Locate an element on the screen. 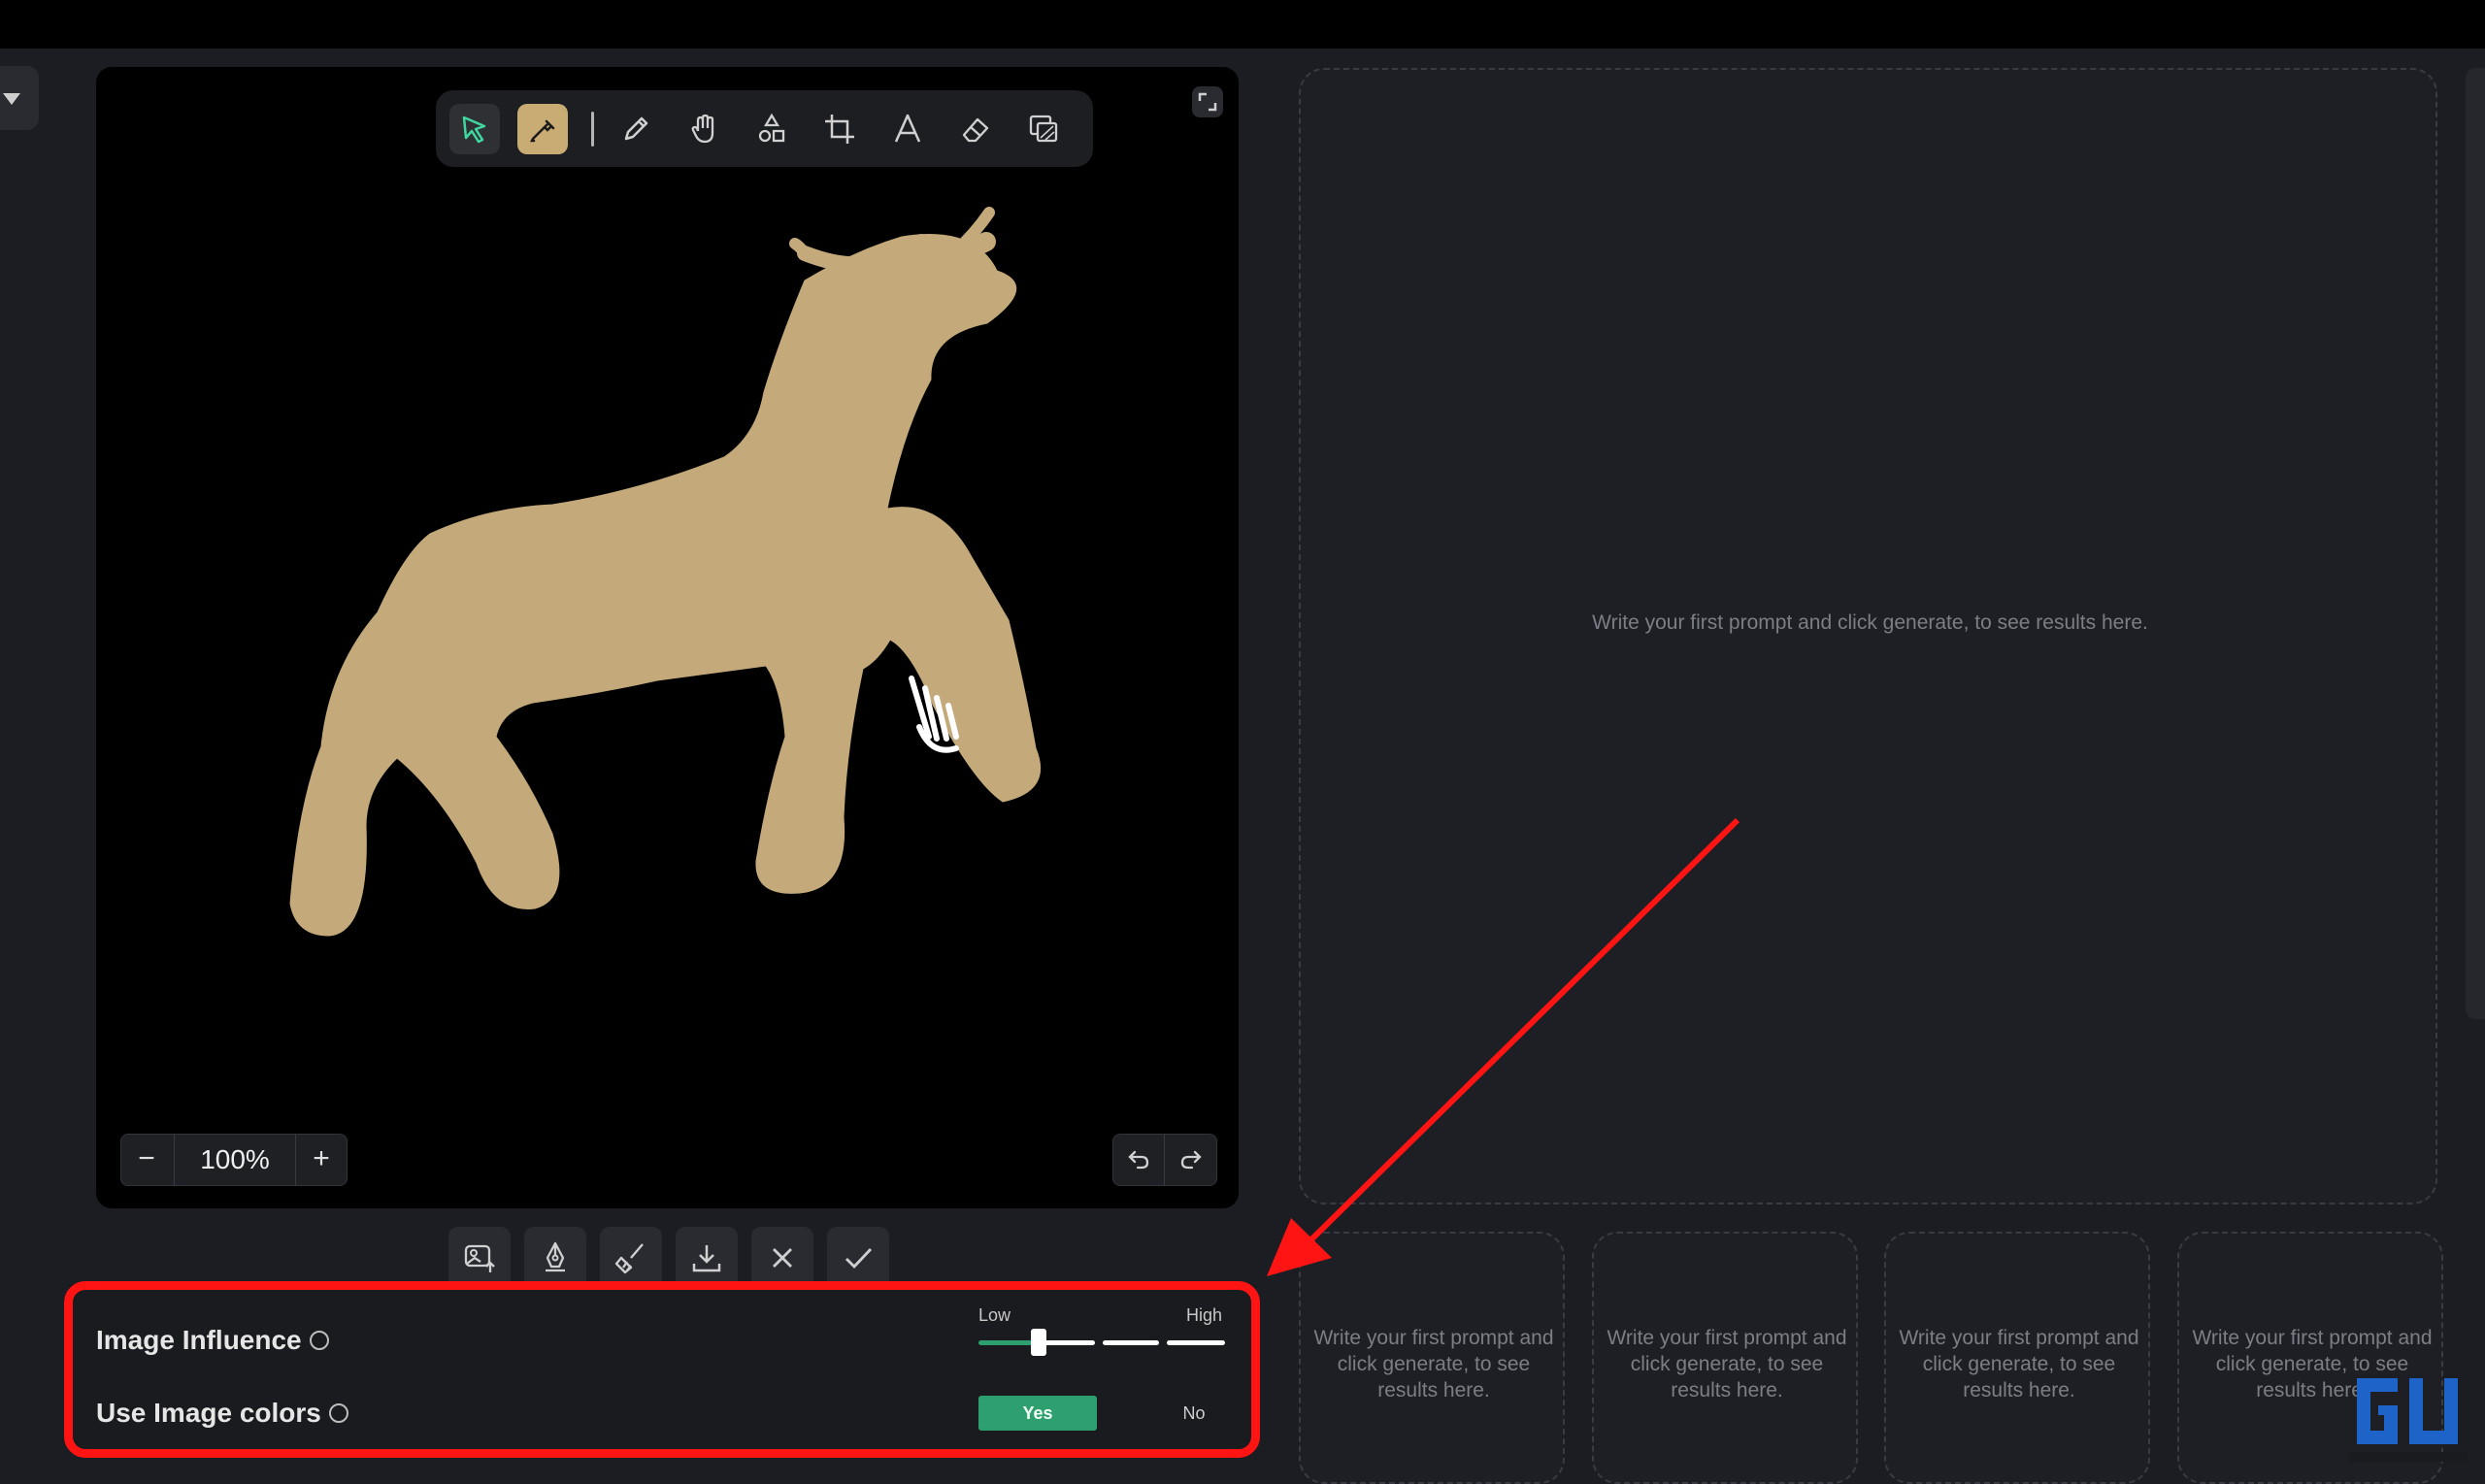 This screenshot has width=2485, height=1484. drawing-toolbar is located at coordinates (765, 128).